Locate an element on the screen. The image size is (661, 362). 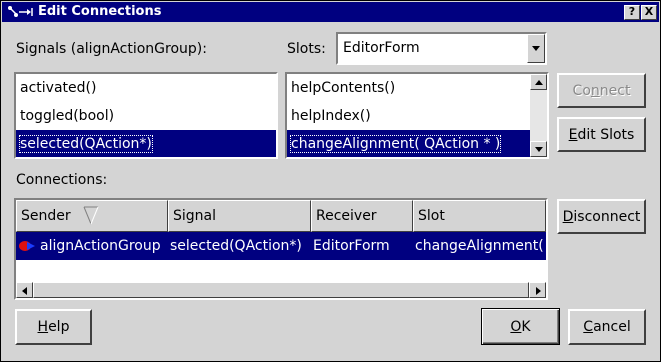
chevron-down-icon is located at coordinates (536, 48).